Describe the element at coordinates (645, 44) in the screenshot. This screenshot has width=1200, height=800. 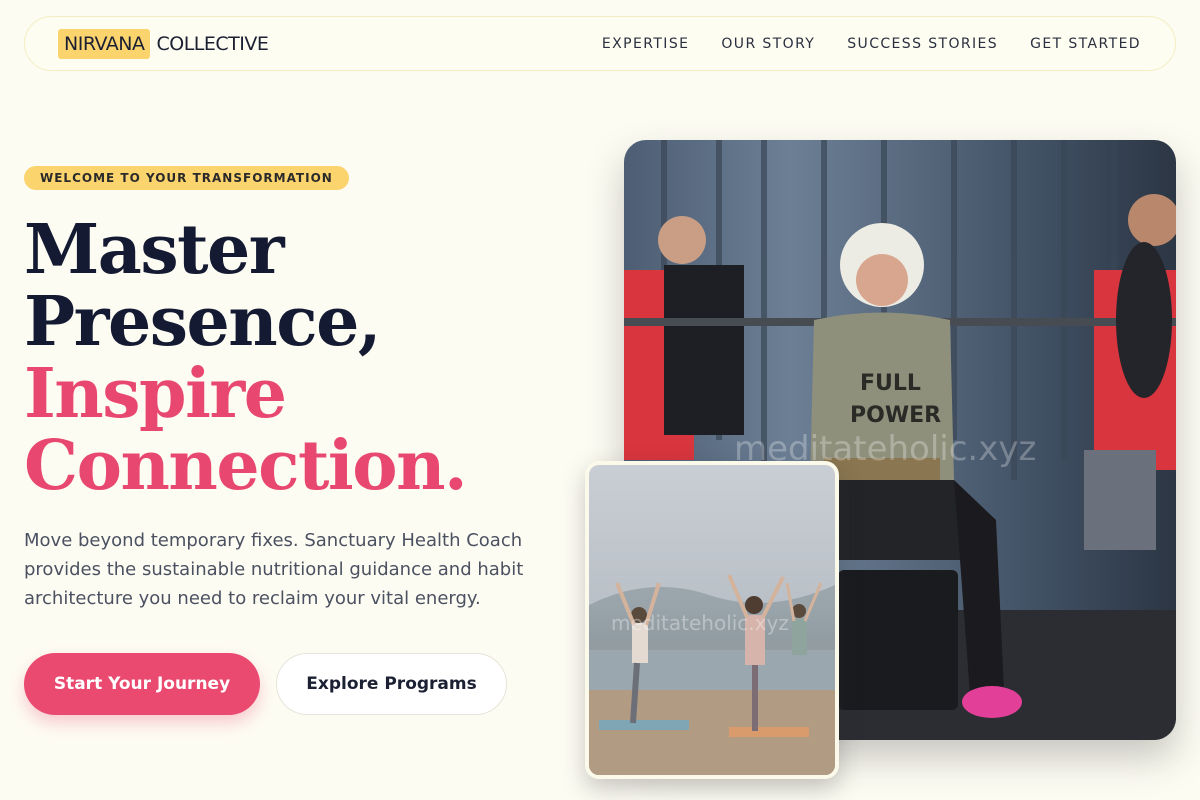
I see `nav-link-expertise: EXPERTISE` at that location.